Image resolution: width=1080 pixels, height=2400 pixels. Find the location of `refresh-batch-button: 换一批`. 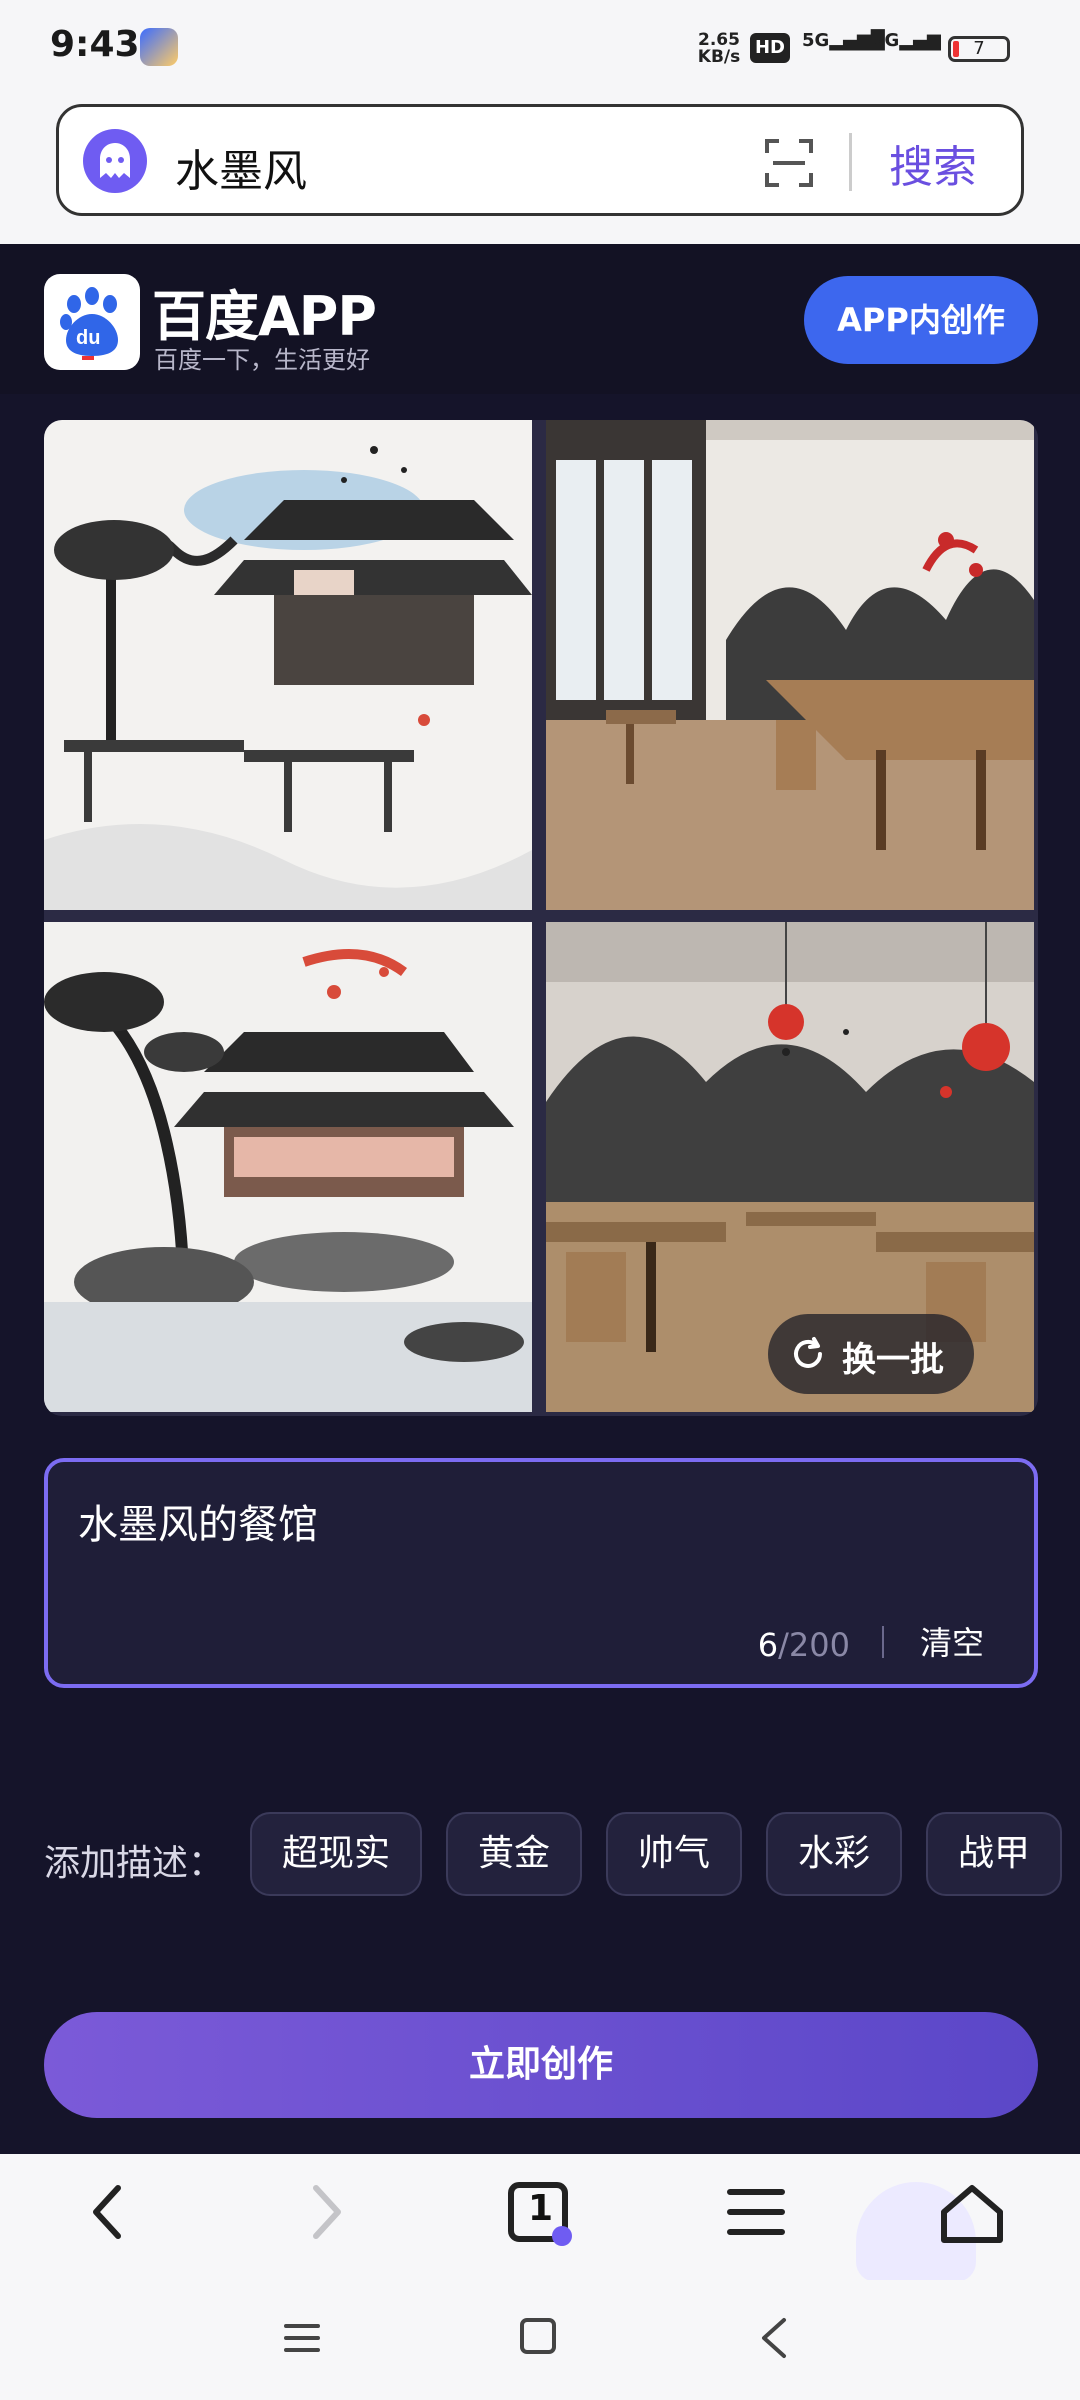

refresh-batch-button: 换一批 is located at coordinates (871, 1354).